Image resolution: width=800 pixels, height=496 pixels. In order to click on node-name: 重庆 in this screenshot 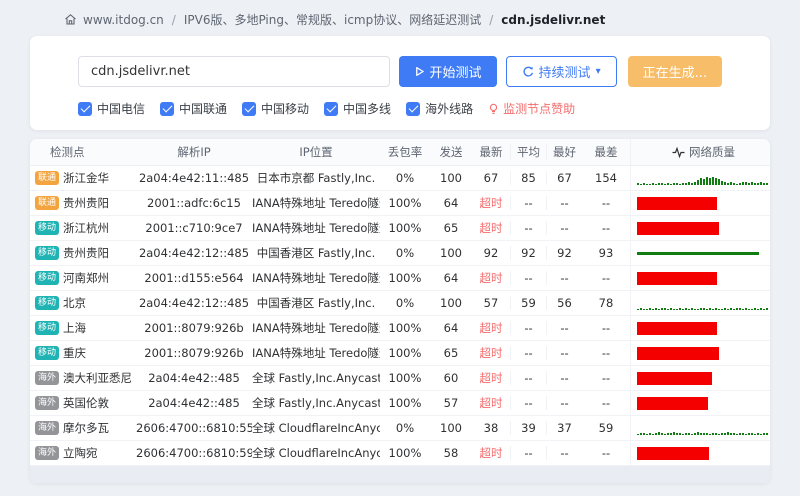, I will do `click(75, 353)`.